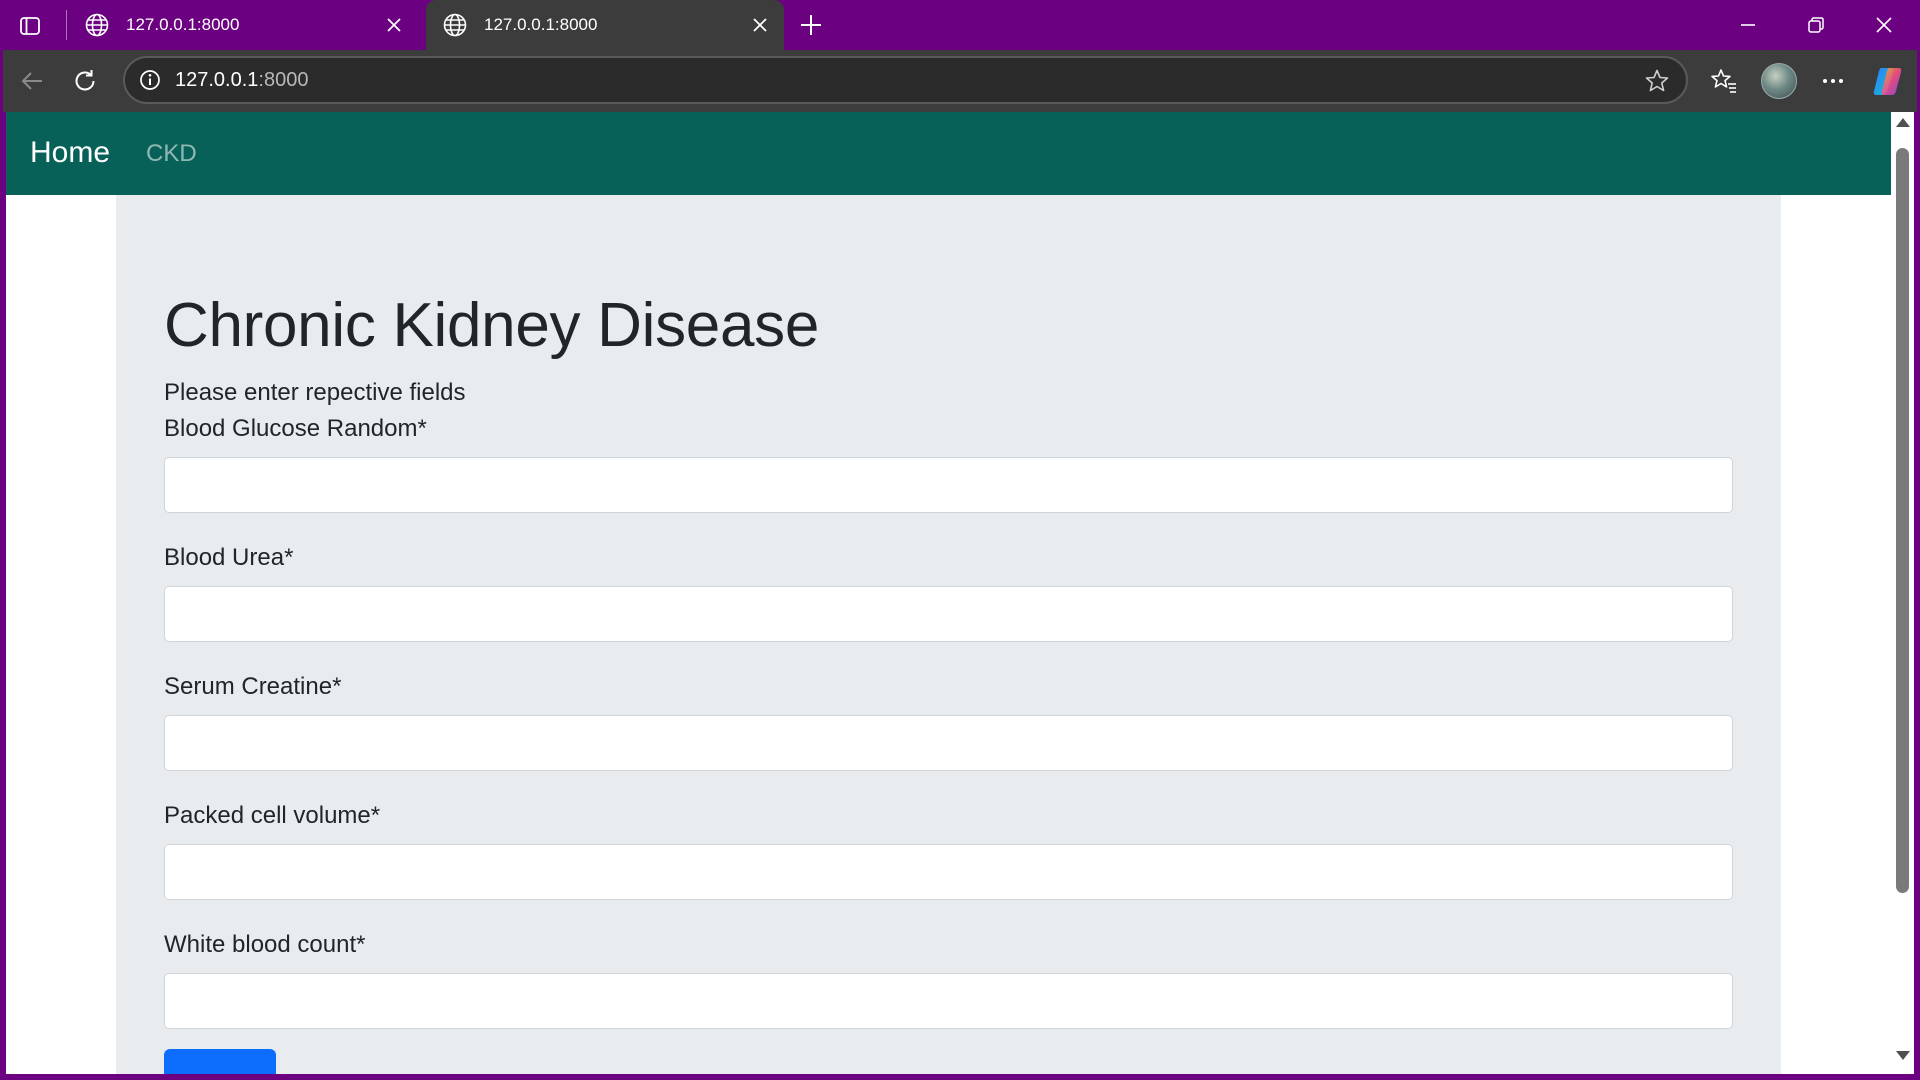  What do you see at coordinates (272, 815) in the screenshot?
I see `packed-cell-volume-label: Packed cell volume*` at bounding box center [272, 815].